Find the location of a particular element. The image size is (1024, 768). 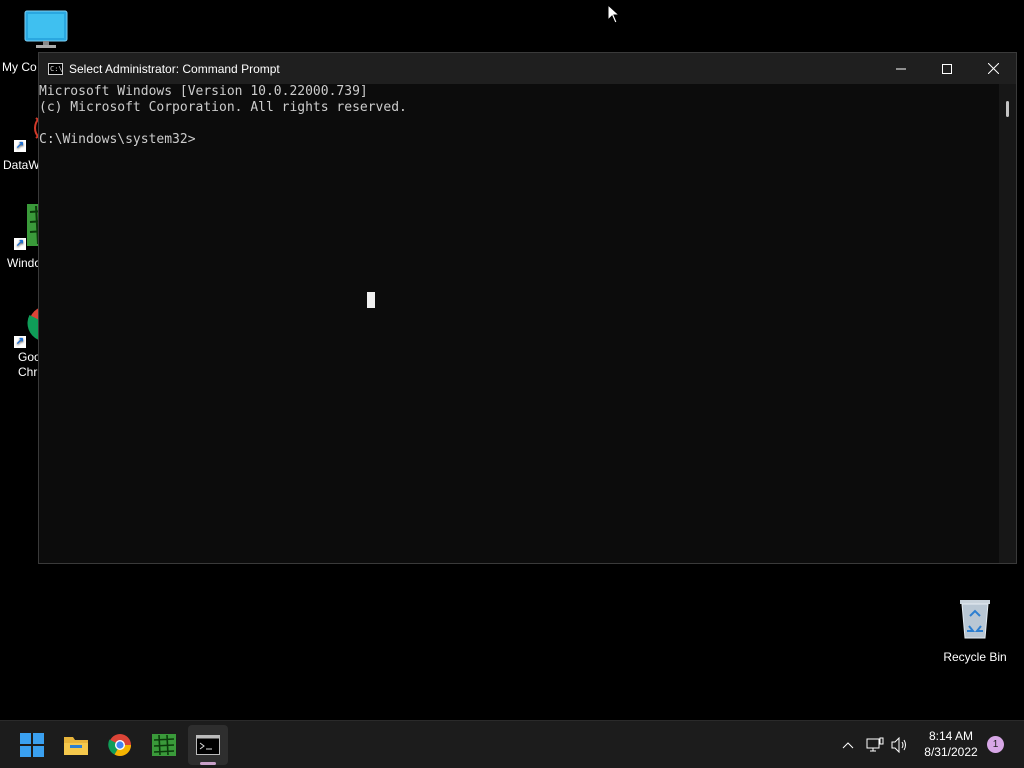

show-hidden-icons-button is located at coordinates (848, 745).